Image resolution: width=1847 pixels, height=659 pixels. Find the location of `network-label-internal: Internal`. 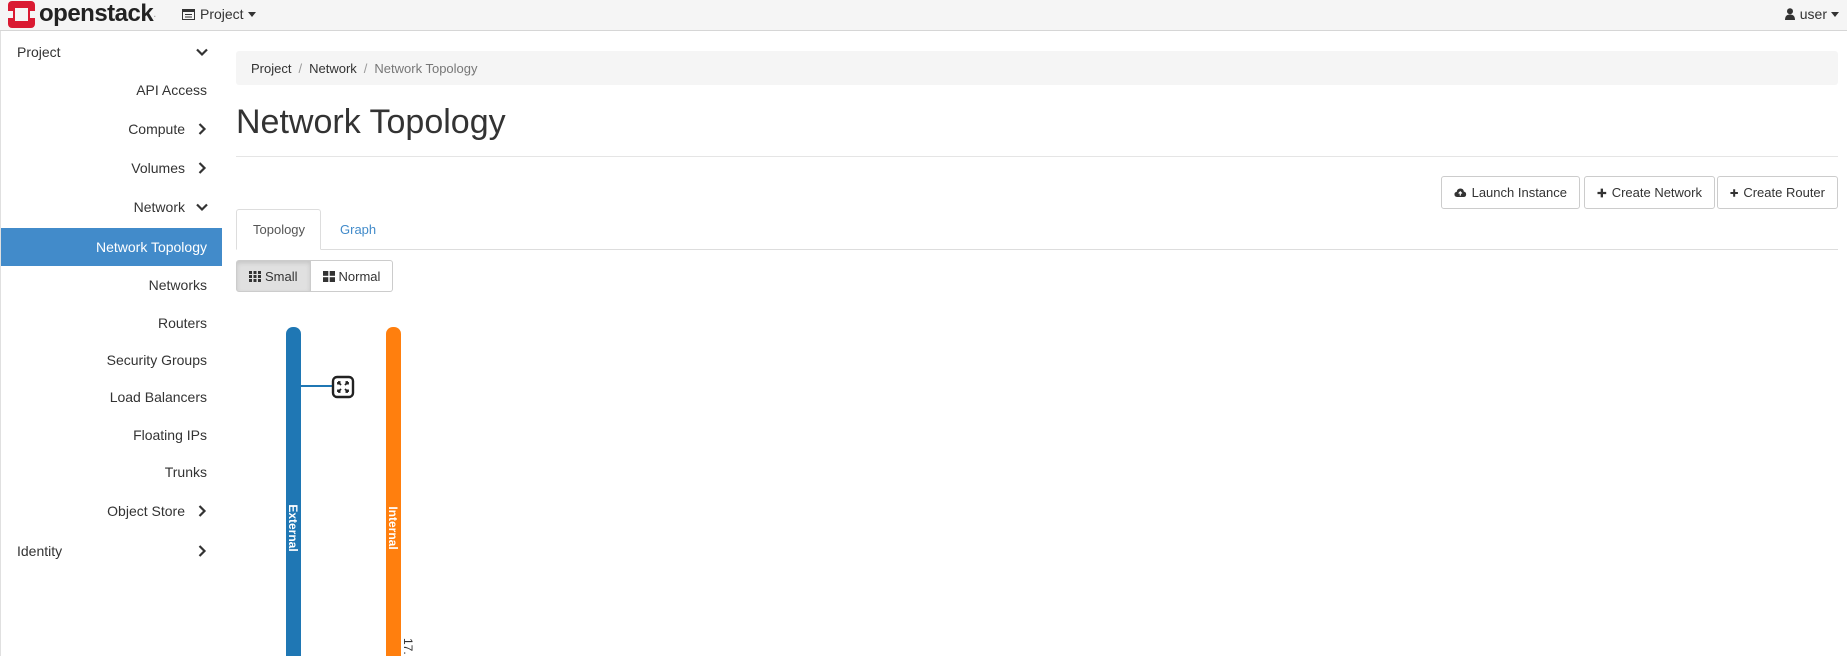

network-label-internal: Internal is located at coordinates (393, 527).